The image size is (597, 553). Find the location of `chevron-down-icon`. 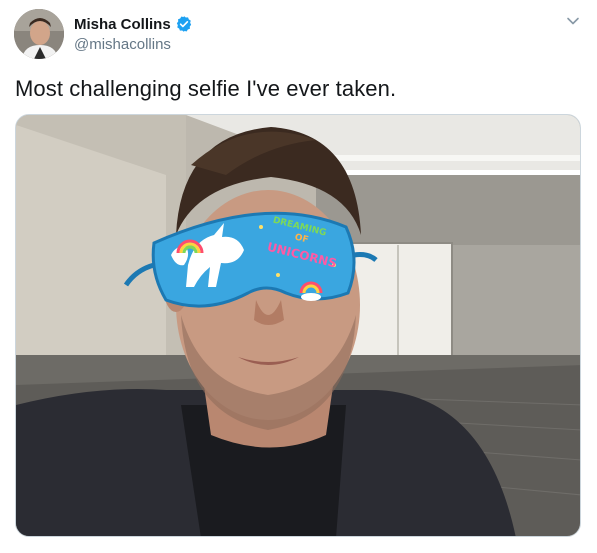

chevron-down-icon is located at coordinates (573, 21).